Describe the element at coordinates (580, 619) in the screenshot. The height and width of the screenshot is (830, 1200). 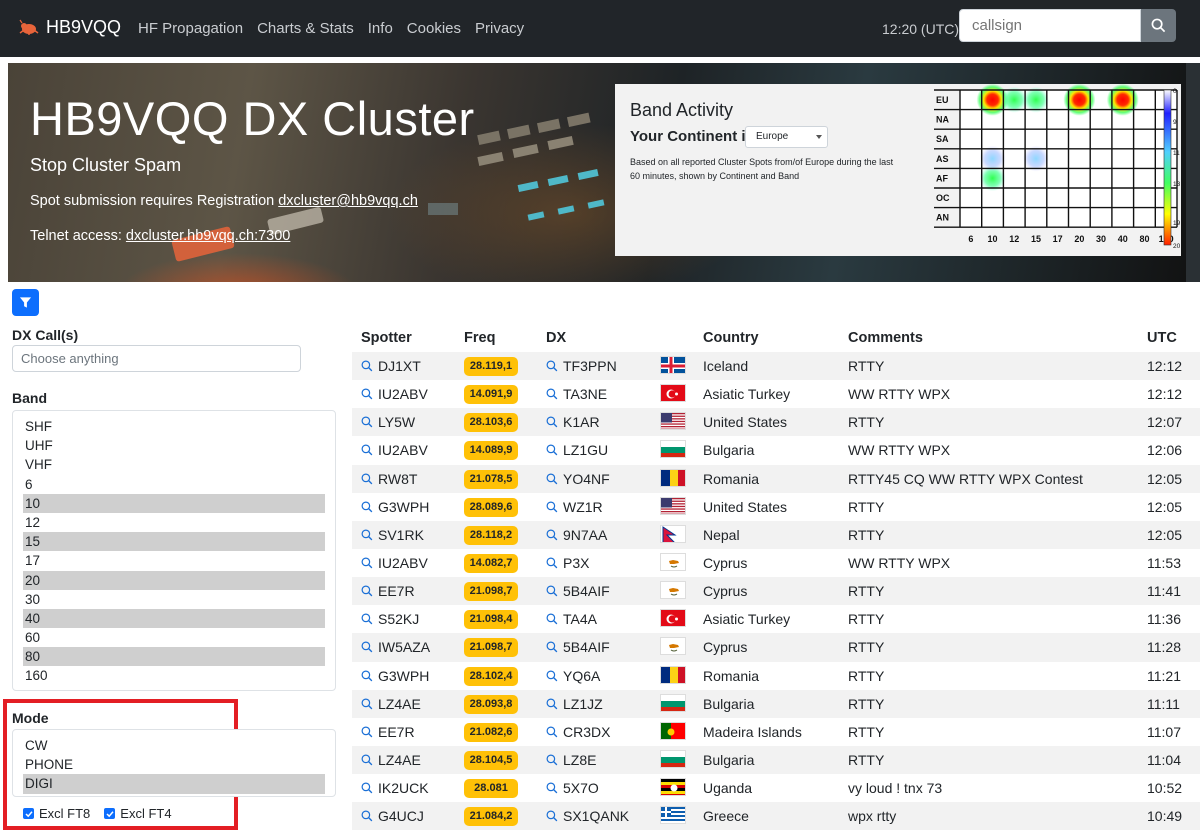
I see `dx-callsign: TA4A` at that location.